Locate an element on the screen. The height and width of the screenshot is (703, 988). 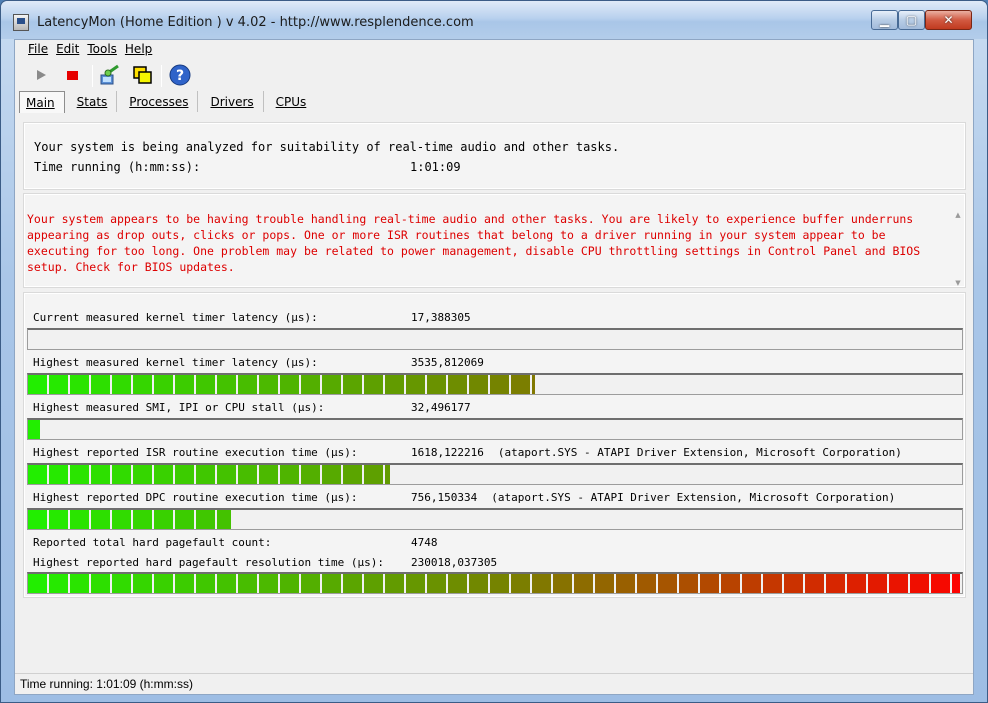
tab-label: Main is located at coordinates (40, 102).